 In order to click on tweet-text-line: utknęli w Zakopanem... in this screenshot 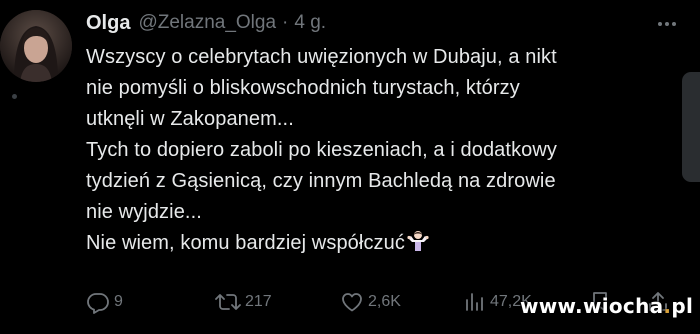, I will do `click(190, 119)`.